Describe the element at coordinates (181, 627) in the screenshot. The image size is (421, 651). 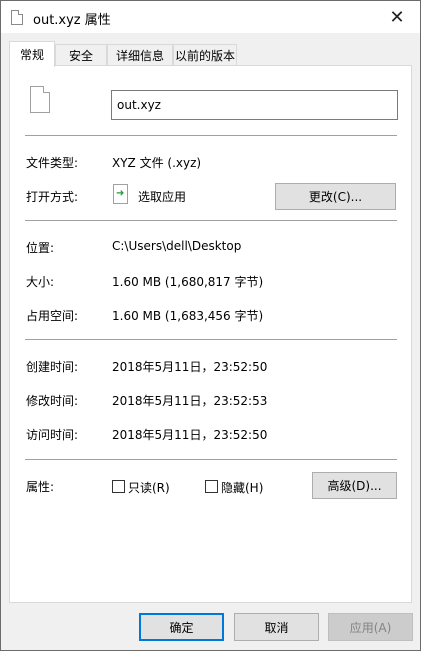
I see `ok-button: 确定` at that location.